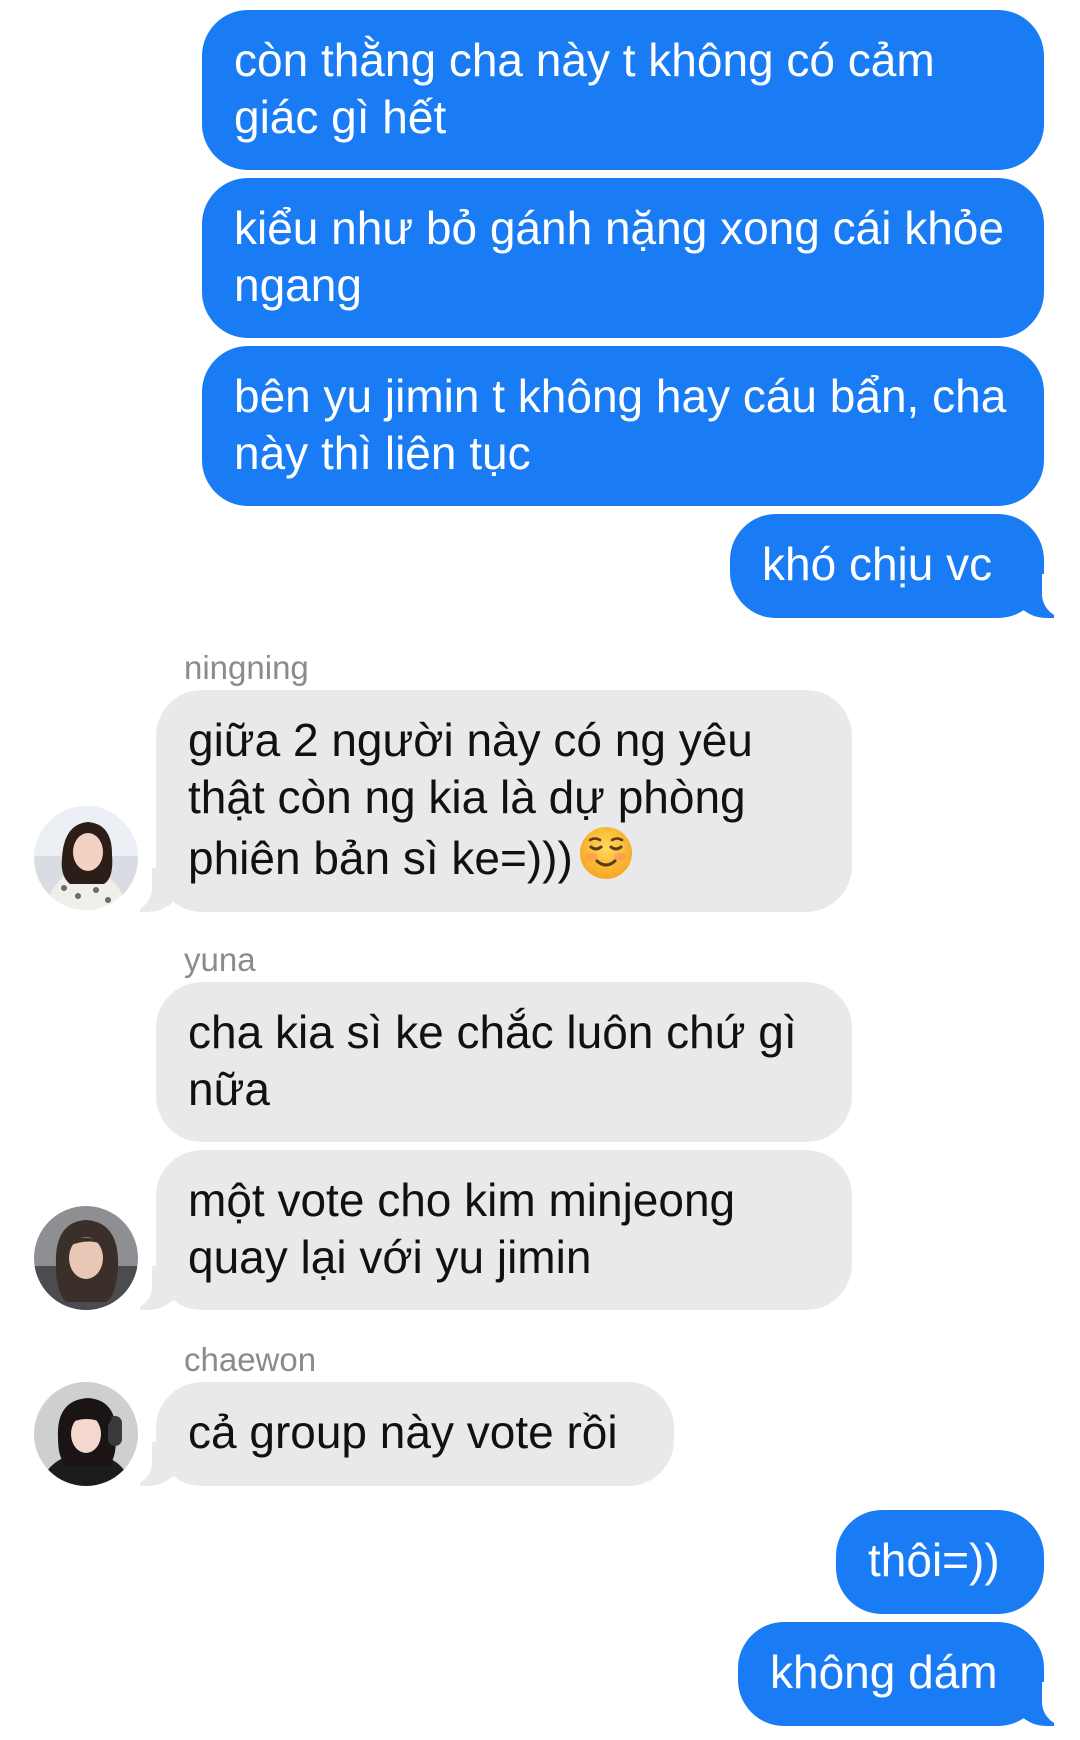 The width and height of the screenshot is (1080, 1740). Describe the element at coordinates (220, 959) in the screenshot. I see `sender-name: yuna` at that location.